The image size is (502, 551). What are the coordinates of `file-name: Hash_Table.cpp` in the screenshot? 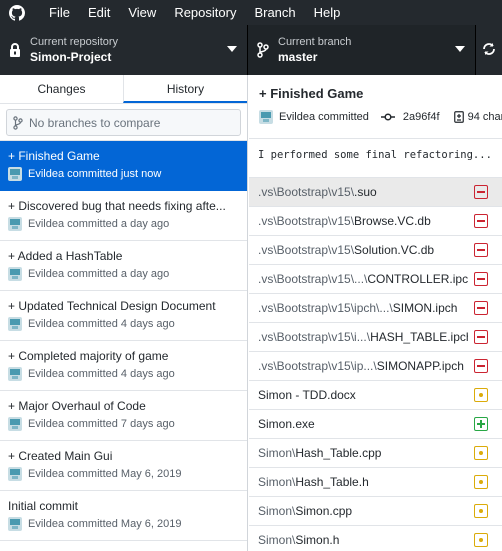 It's located at (338, 453).